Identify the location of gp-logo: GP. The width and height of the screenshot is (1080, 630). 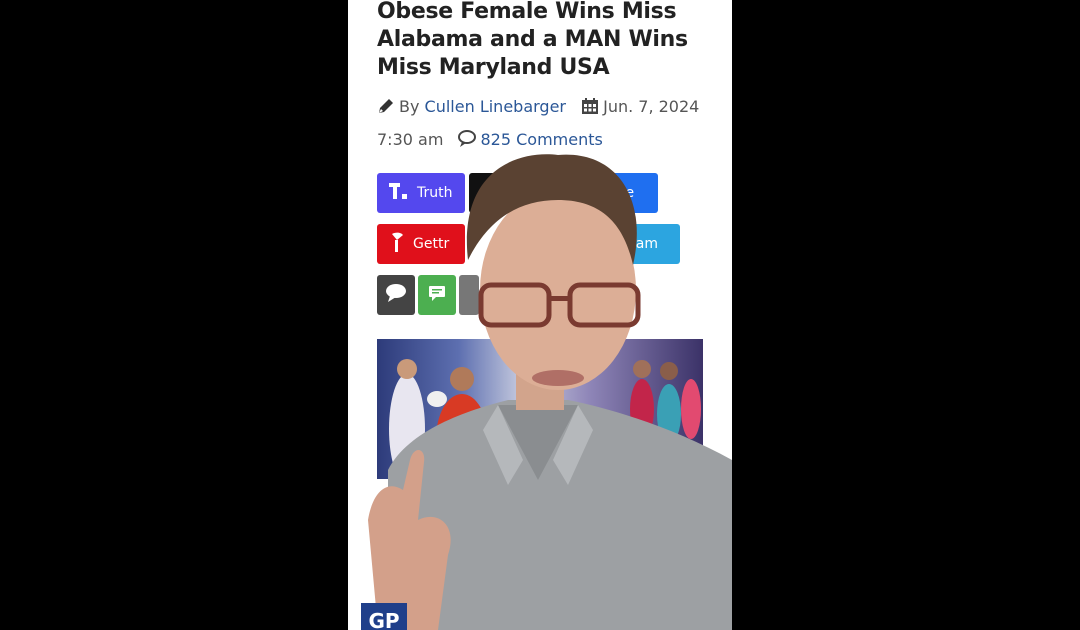
(384, 616).